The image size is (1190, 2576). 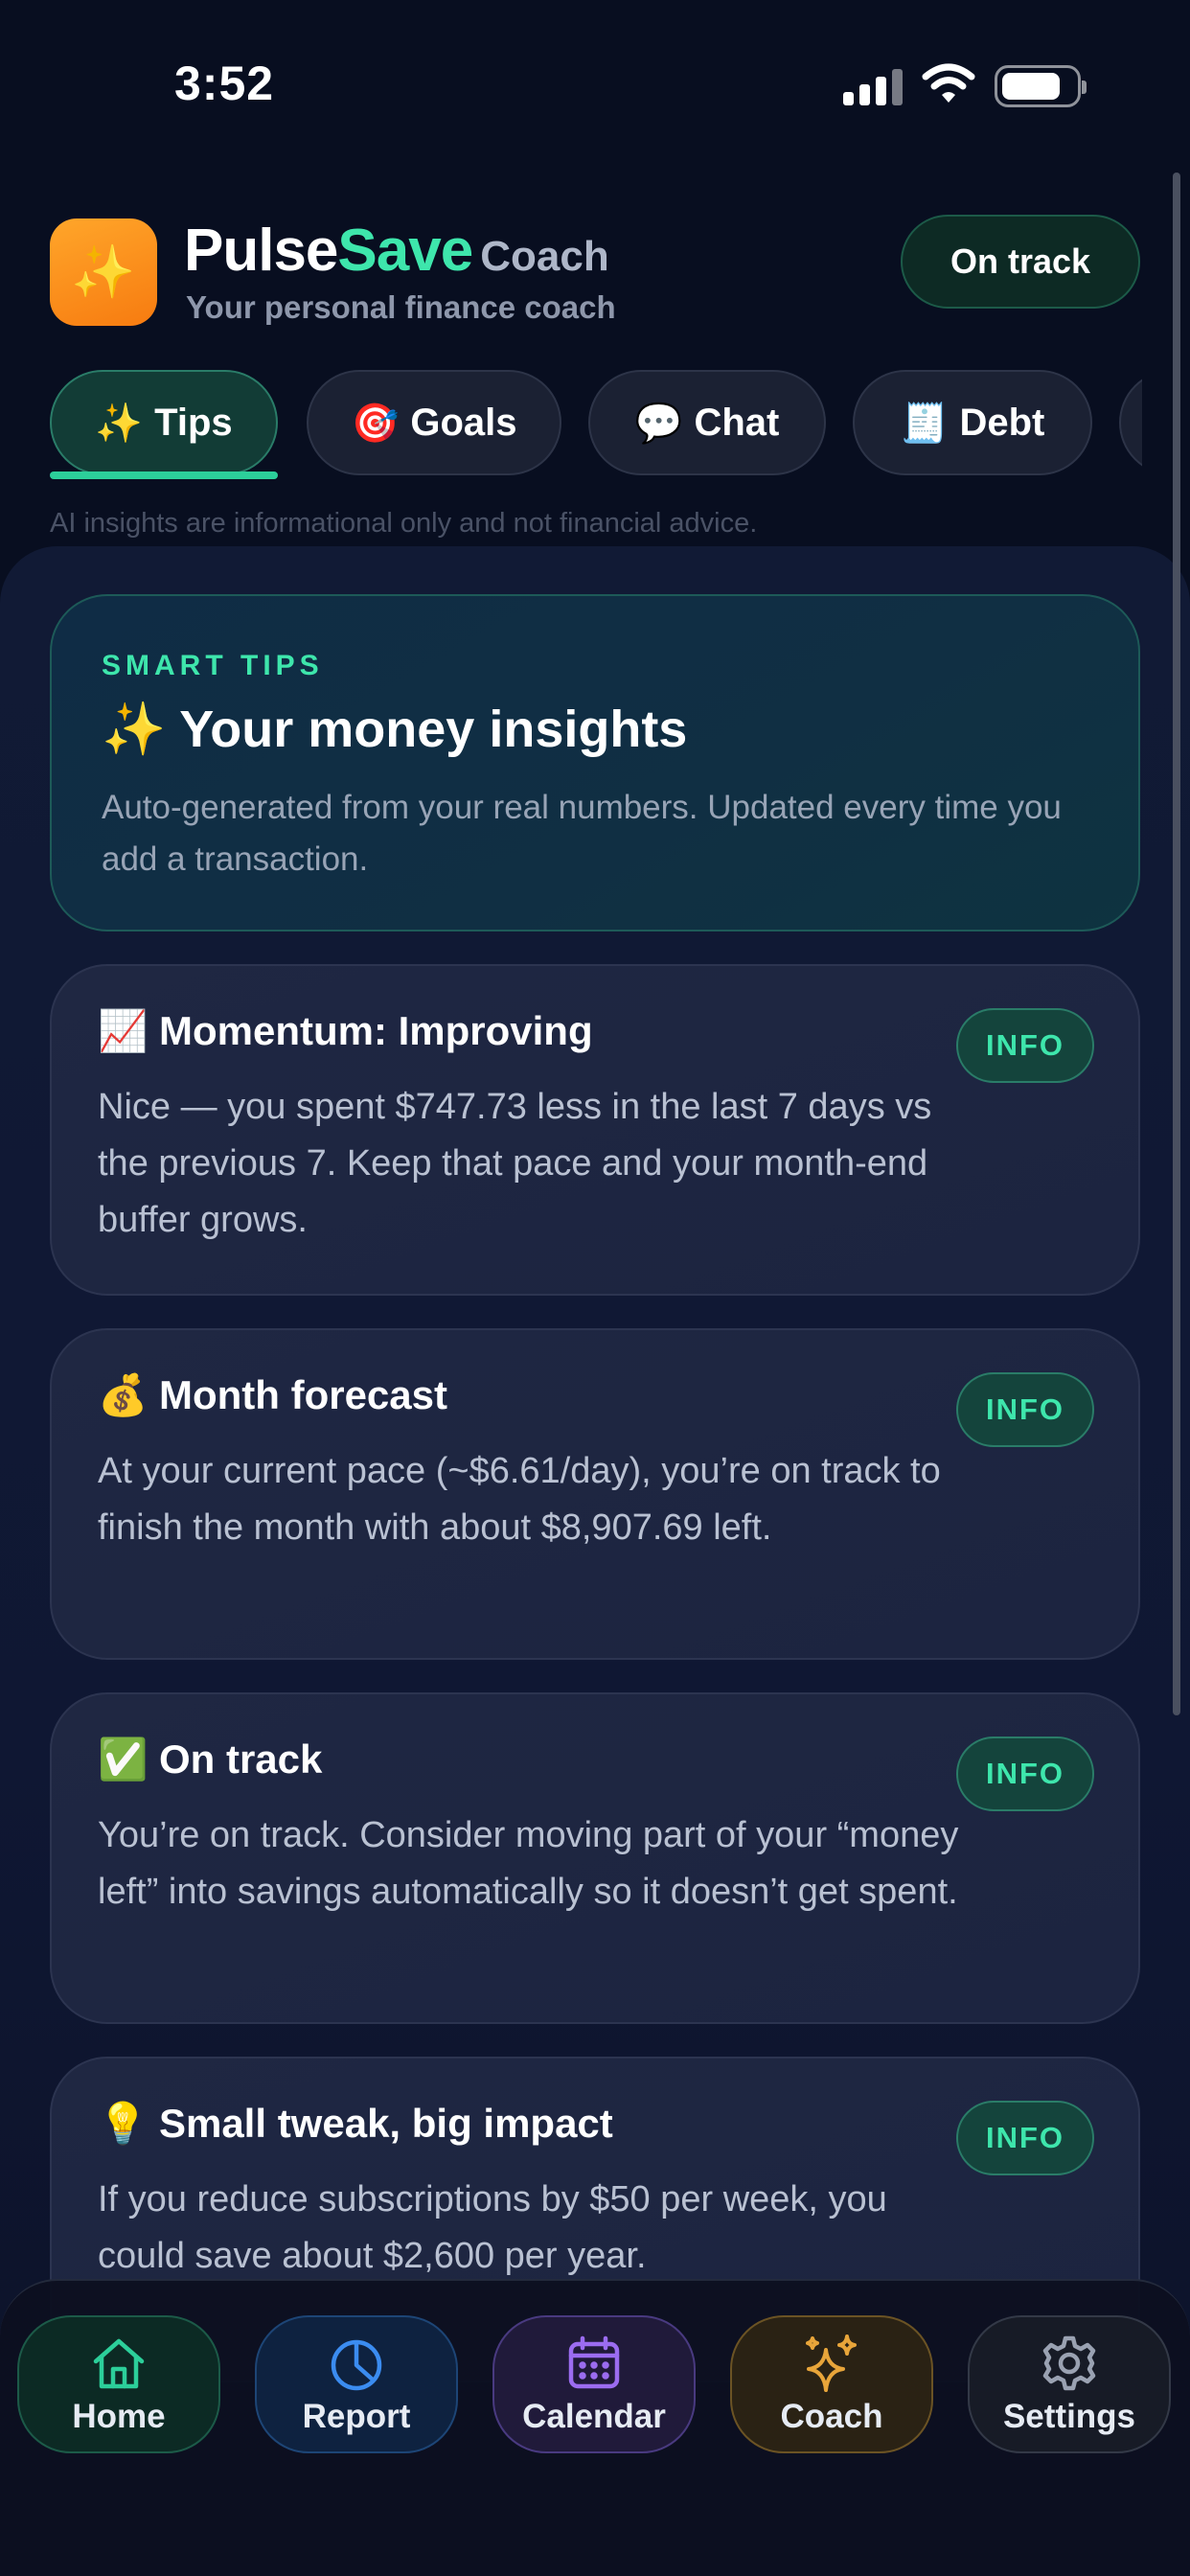 What do you see at coordinates (1176, 943) in the screenshot?
I see `scrollbar` at bounding box center [1176, 943].